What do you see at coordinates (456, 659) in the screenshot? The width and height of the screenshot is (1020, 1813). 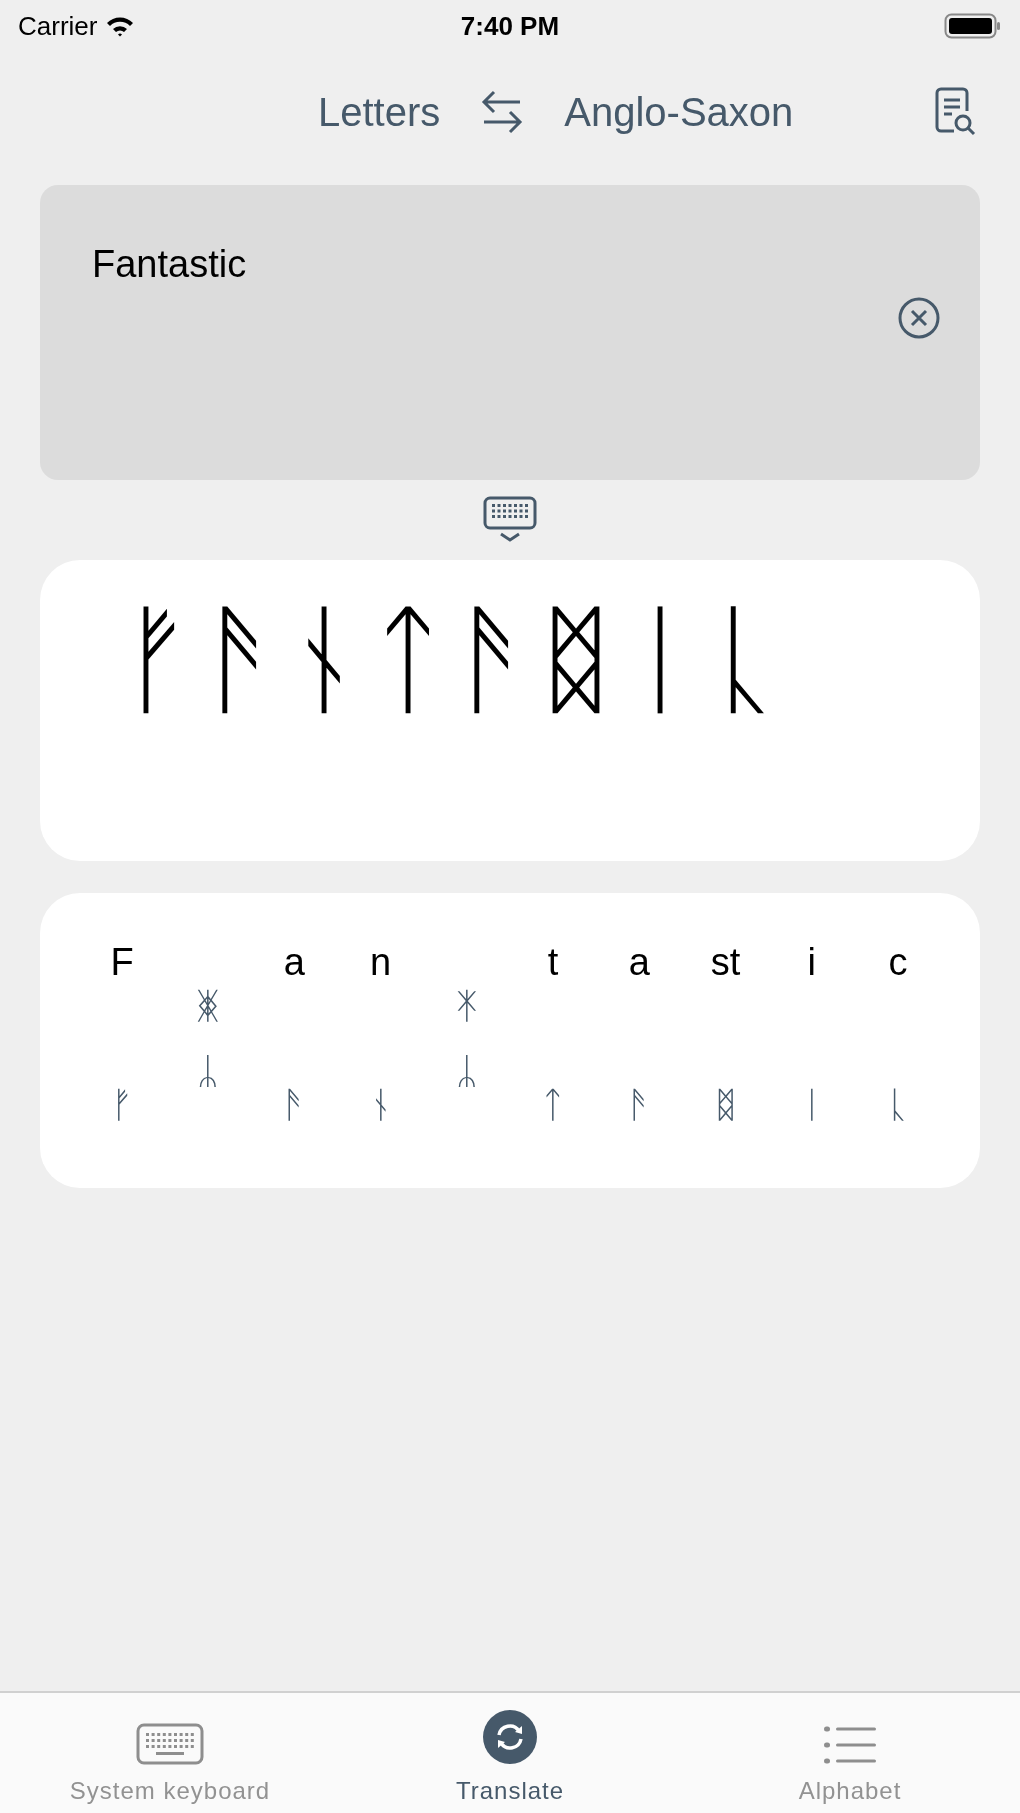 I see `rune-output-text: ᚠᚫᚾᛏᚫᛥᛁᚳ` at bounding box center [456, 659].